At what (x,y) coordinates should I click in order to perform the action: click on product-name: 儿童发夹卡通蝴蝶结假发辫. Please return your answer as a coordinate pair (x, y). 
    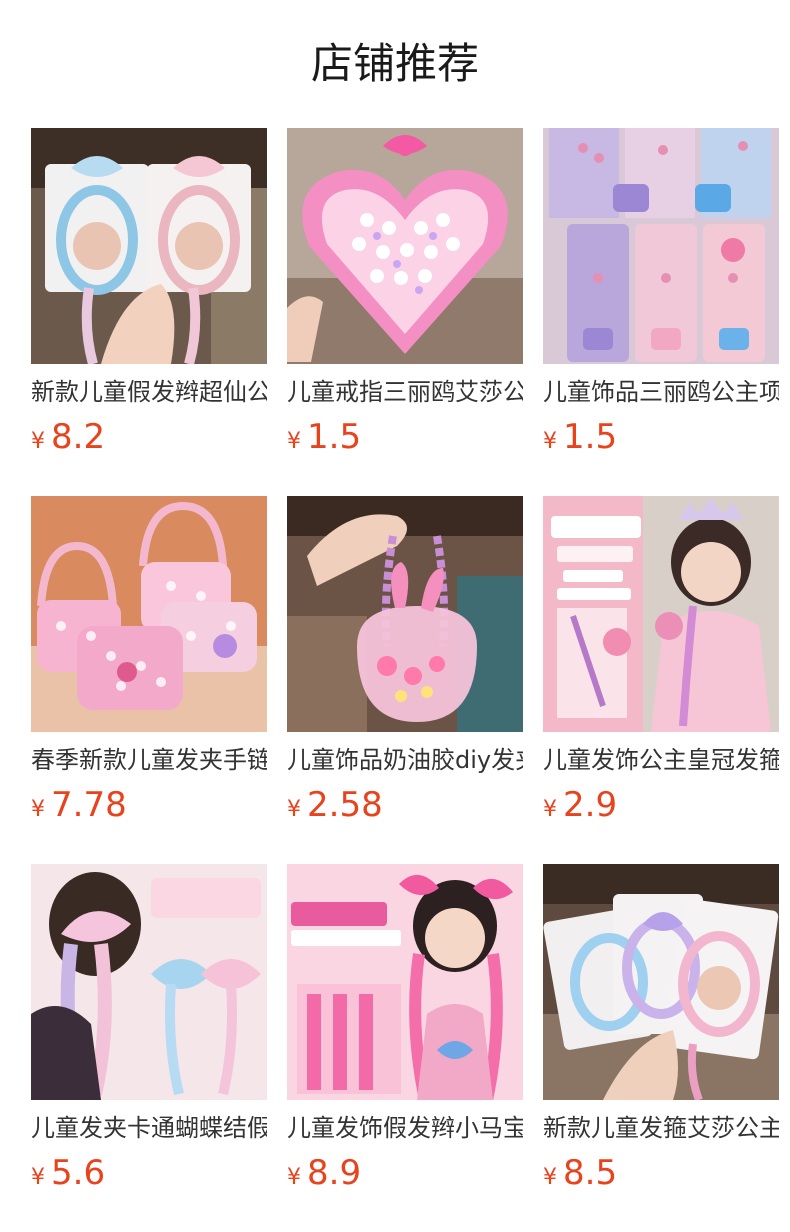
    Looking at the image, I should click on (149, 1128).